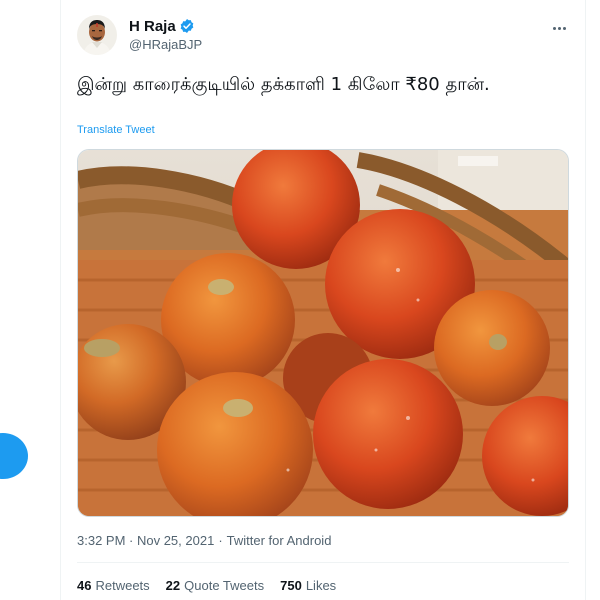 The image size is (600, 600). What do you see at coordinates (30, 300) in the screenshot?
I see `left-navigation-rail` at bounding box center [30, 300].